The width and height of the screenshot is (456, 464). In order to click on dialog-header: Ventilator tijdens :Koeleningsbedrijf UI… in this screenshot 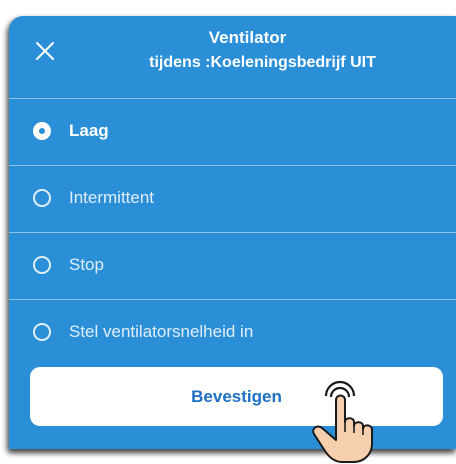, I will do `click(232, 49)`.